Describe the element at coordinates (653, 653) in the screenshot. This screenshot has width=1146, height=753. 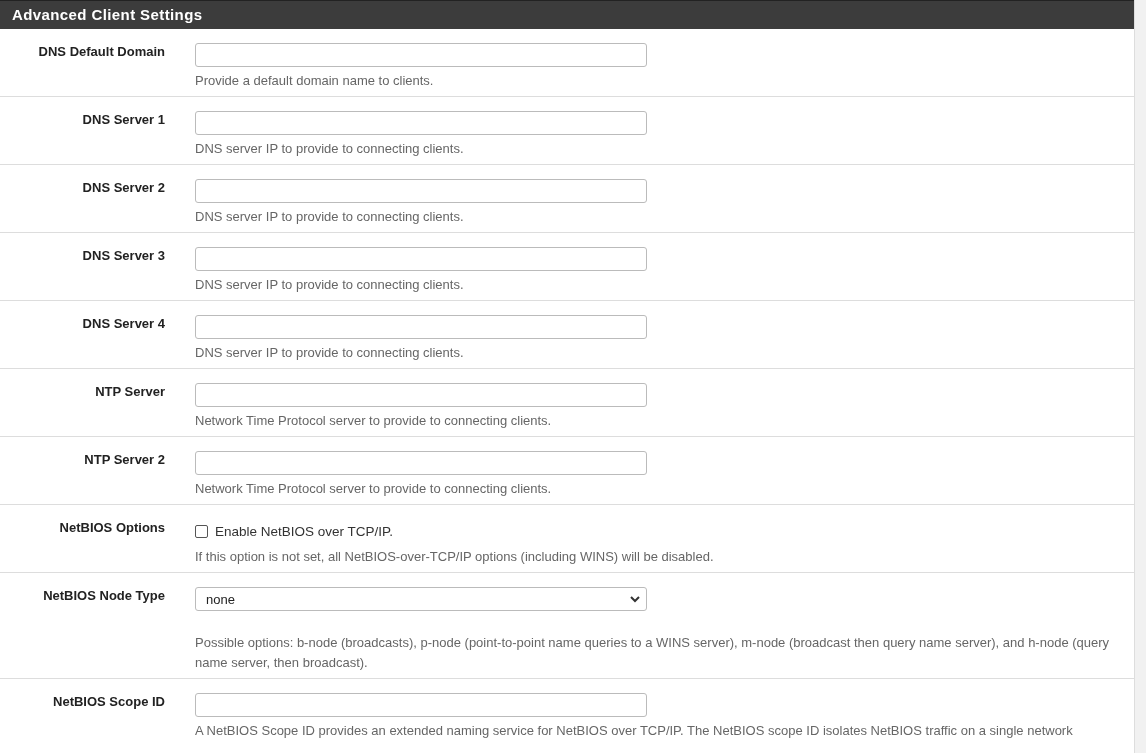
I see `help-text: Possible options: b-node (broadcasts), p-node (point-to-point name queries to a WINS server), m-node (broadcast then query name server), and h-node (query name server, then broadcast).` at that location.